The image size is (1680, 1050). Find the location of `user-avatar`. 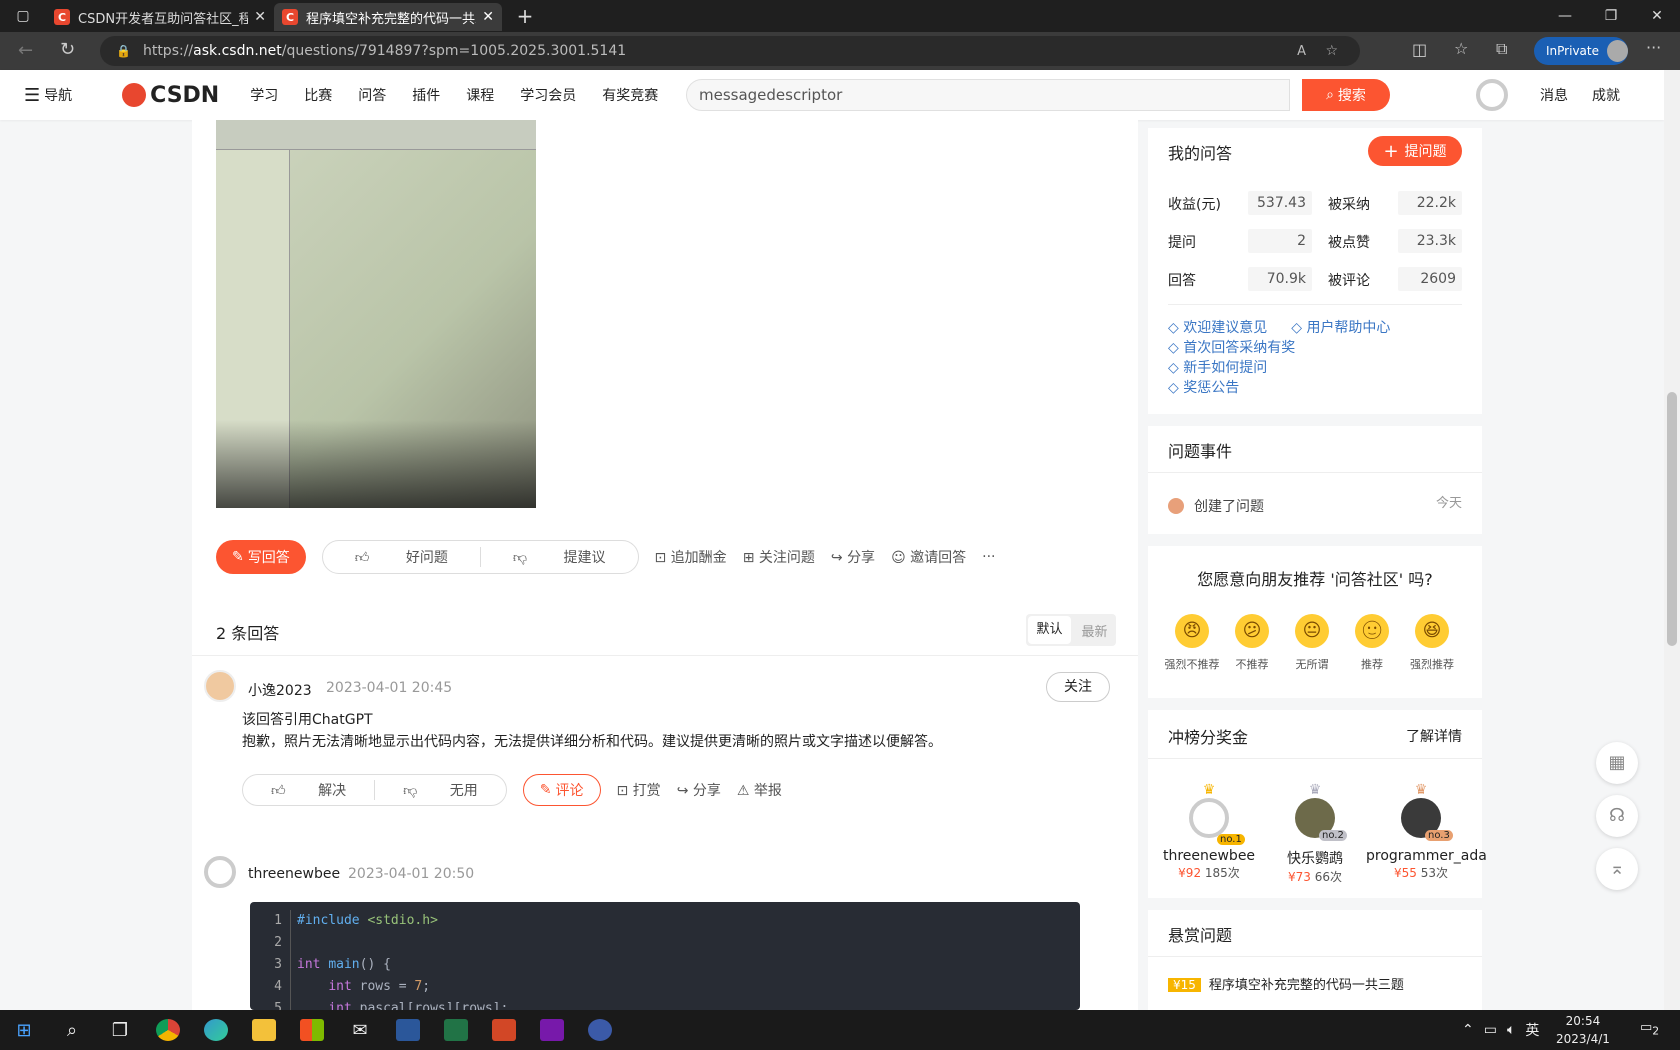

user-avatar is located at coordinates (1492, 95).